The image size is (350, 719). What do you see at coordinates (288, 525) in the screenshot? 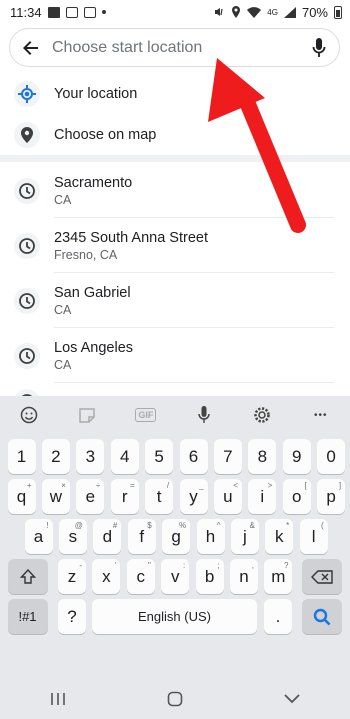
I see `key-hint: *` at bounding box center [288, 525].